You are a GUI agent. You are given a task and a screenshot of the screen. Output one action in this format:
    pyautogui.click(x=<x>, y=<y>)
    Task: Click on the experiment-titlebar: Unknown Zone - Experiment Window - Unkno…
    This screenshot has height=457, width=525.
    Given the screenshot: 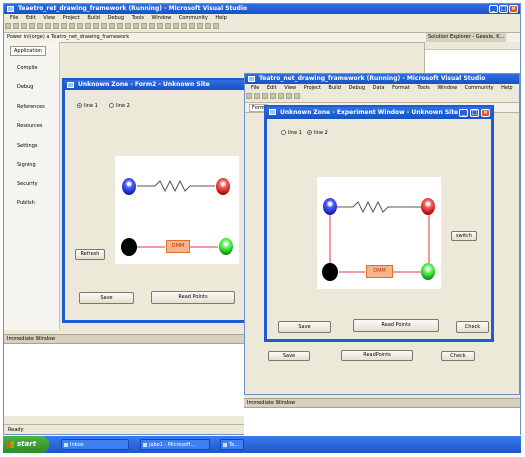 What is the action you would take?
    pyautogui.click(x=379, y=113)
    